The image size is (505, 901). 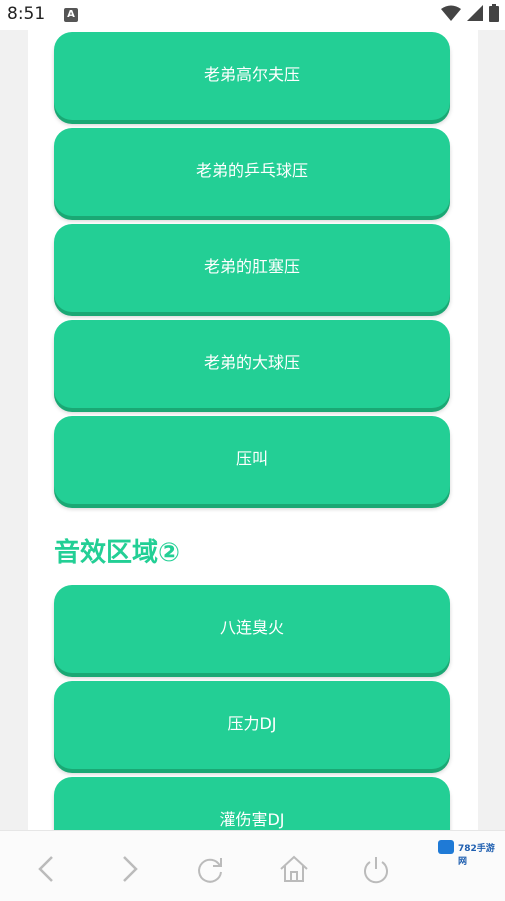 What do you see at coordinates (252, 865) in the screenshot?
I see `bottom-nav-bar` at bounding box center [252, 865].